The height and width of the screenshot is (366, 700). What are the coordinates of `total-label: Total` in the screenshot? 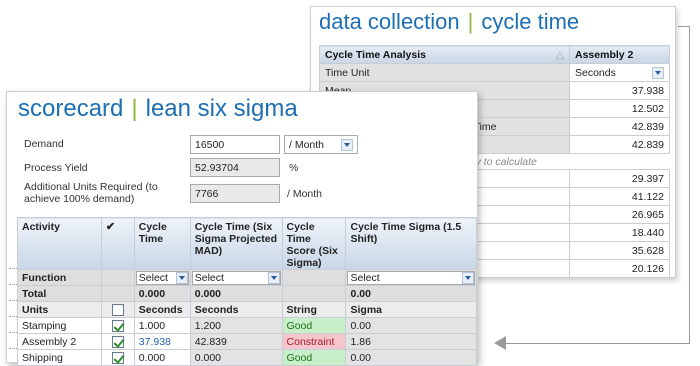 It's located at (59, 293).